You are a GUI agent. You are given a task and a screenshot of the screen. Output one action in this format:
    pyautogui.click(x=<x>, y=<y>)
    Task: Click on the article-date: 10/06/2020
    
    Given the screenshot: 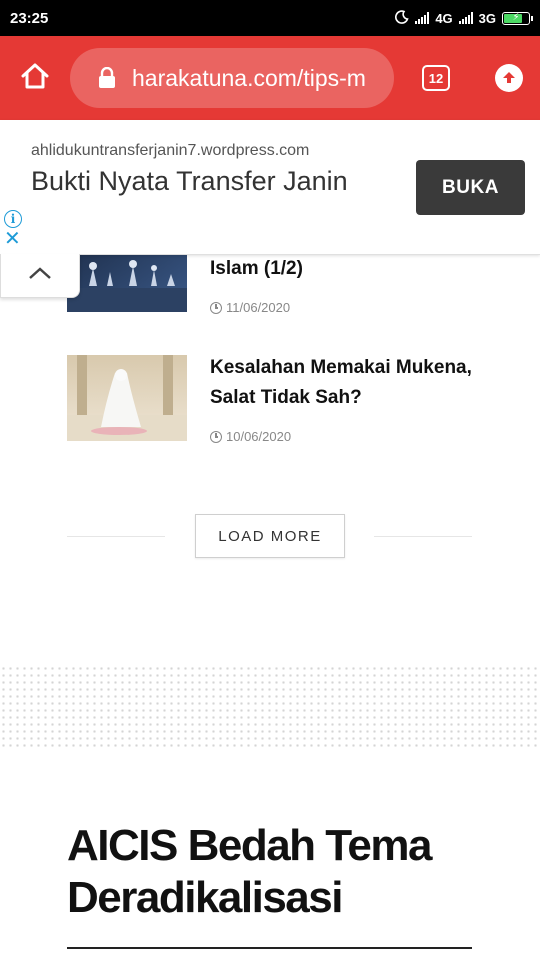 What is the action you would take?
    pyautogui.click(x=250, y=436)
    